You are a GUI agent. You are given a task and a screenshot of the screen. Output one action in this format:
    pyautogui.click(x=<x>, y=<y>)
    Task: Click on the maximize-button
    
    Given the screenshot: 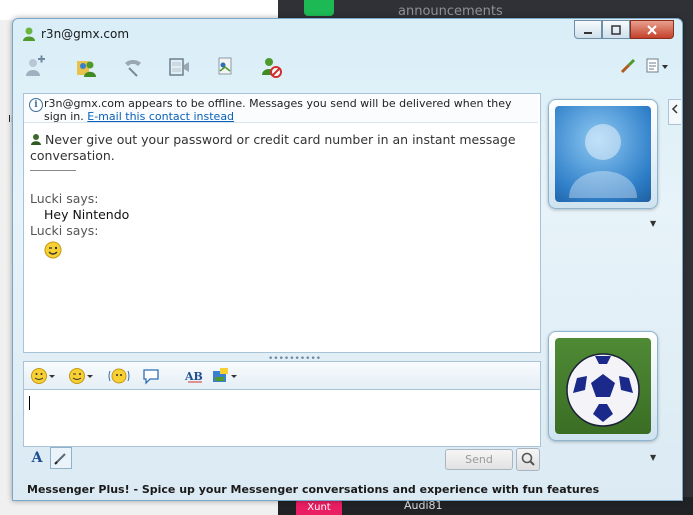 What is the action you would take?
    pyautogui.click(x=616, y=29)
    